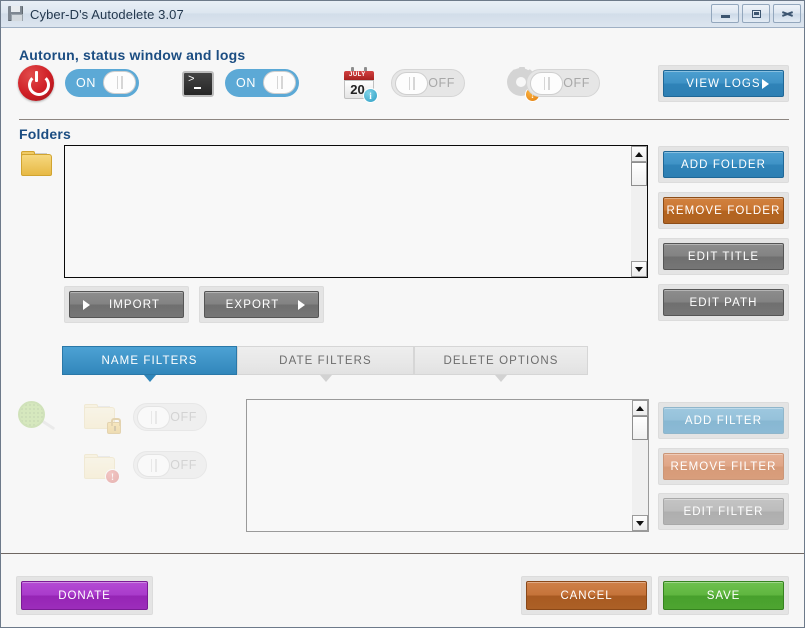 This screenshot has height=628, width=805. I want to click on edit-filter-button-label: EDIT FILTER, so click(723, 511).